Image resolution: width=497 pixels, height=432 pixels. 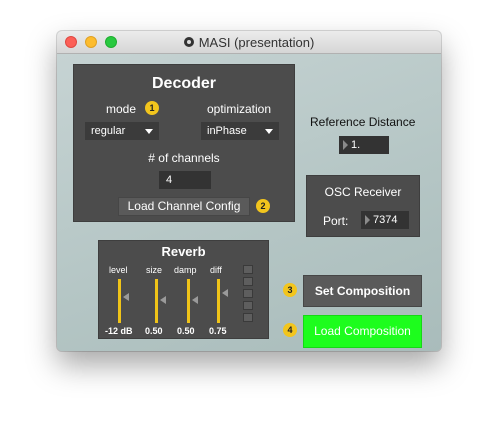 What do you see at coordinates (121, 109) in the screenshot?
I see `mode-label: mode` at bounding box center [121, 109].